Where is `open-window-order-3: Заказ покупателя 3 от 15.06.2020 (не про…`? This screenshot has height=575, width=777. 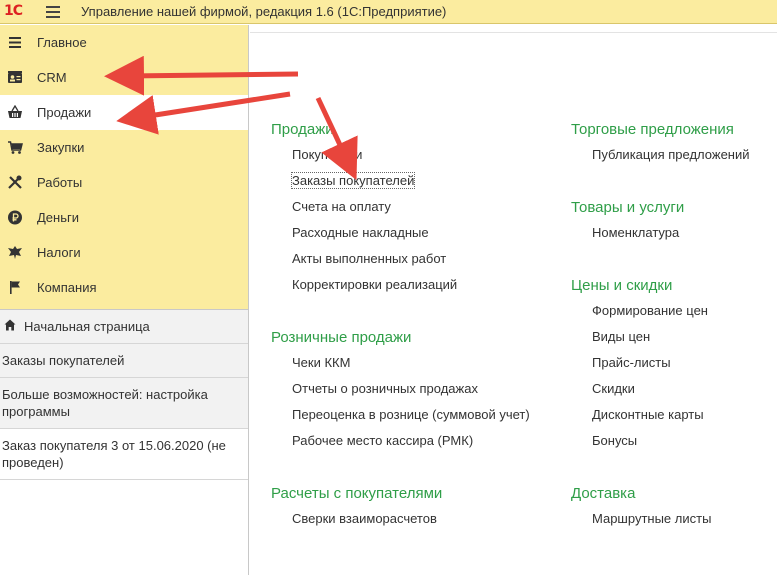
open-window-order-3: Заказ покупателя 3 от 15.06.2020 (не про… is located at coordinates (124, 454).